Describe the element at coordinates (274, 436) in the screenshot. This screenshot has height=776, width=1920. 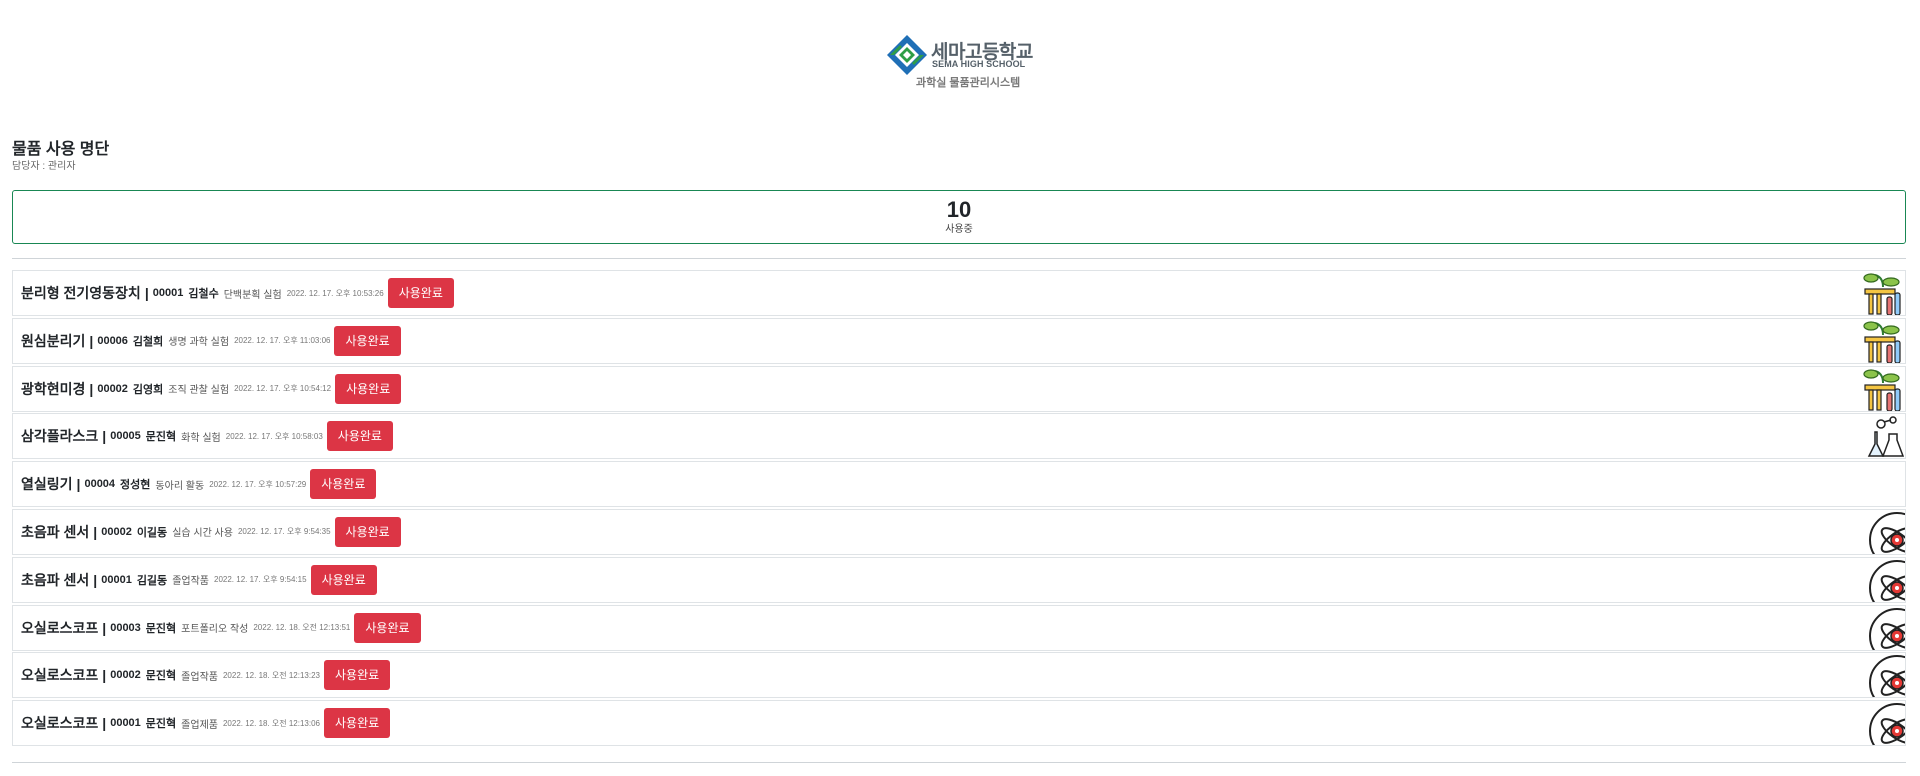
I see `usage-timestamp: 2022. 12. 17. 오후 10:58:03` at that location.